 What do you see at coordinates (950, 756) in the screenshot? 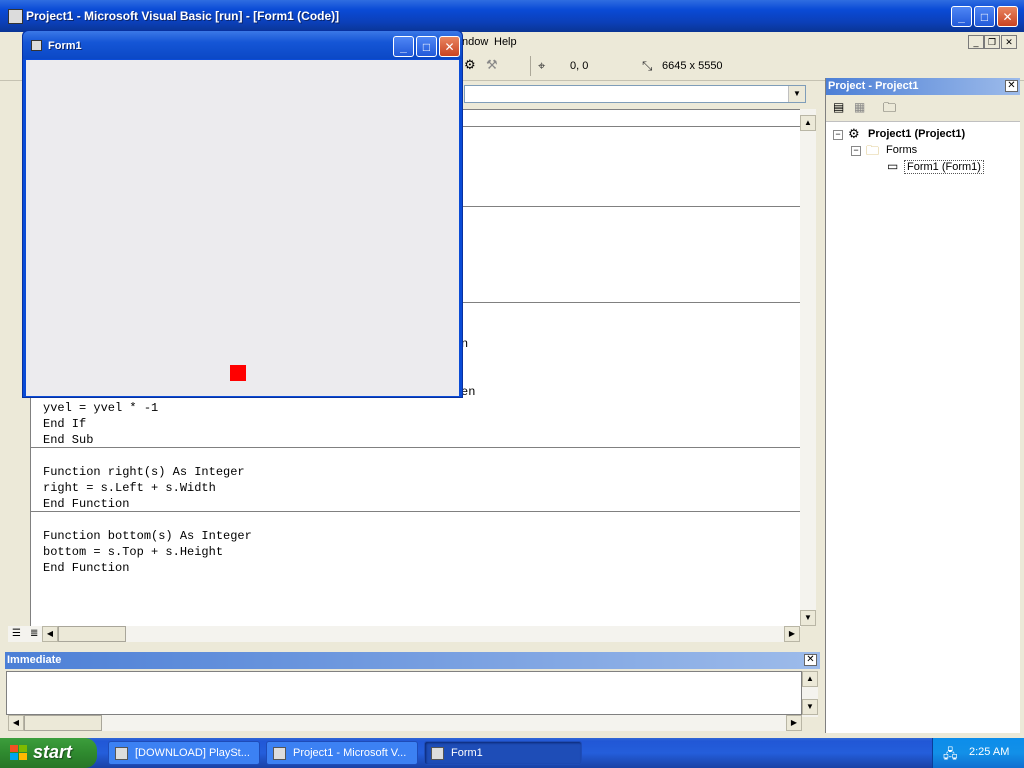
I see `network-icon: 🖧` at bounding box center [950, 756].